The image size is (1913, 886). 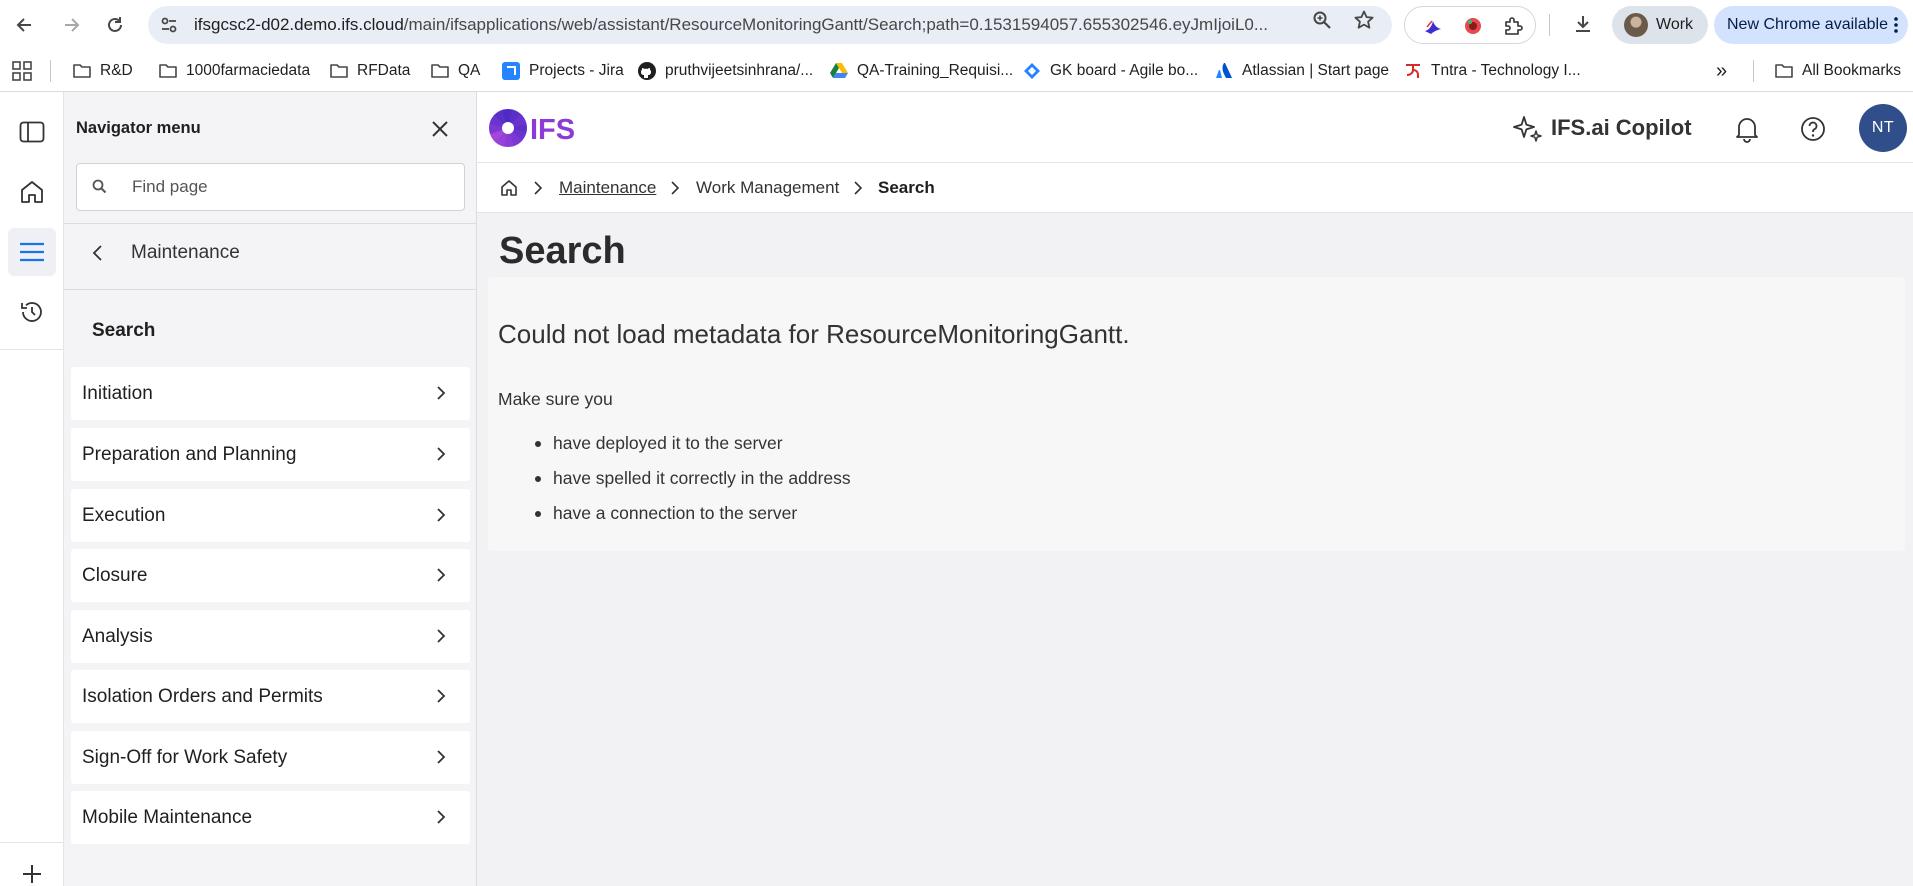 I want to click on add-button, so click(x=32, y=868).